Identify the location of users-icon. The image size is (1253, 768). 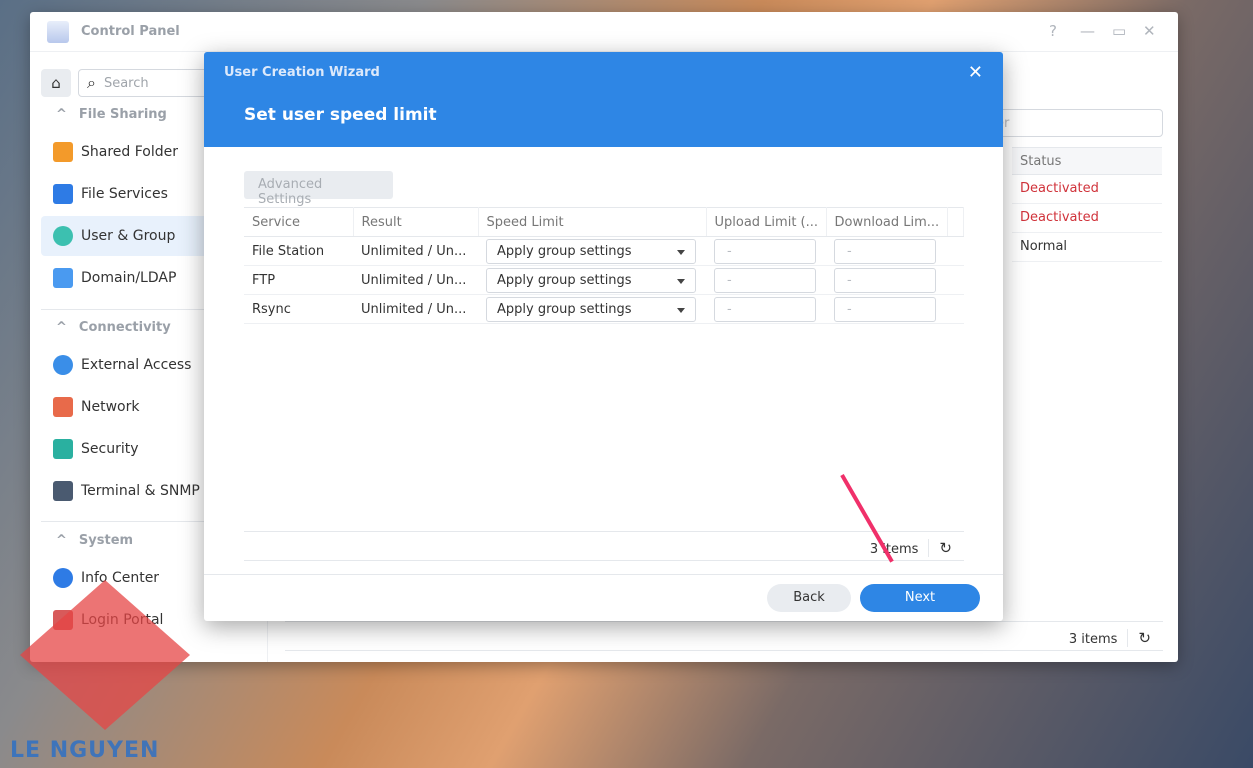
(63, 236).